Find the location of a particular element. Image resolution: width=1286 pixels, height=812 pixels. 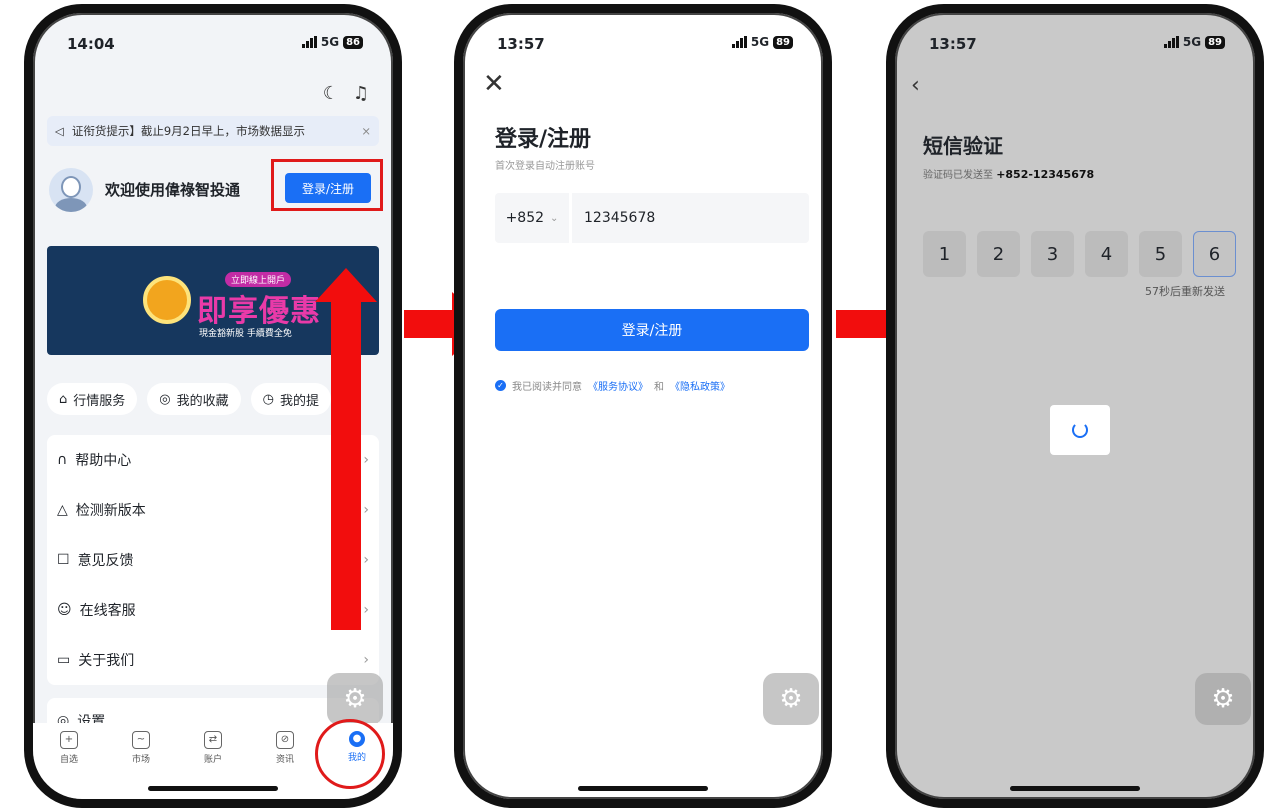

menu-item-update: △ 检测新版本 › is located at coordinates (213, 510).